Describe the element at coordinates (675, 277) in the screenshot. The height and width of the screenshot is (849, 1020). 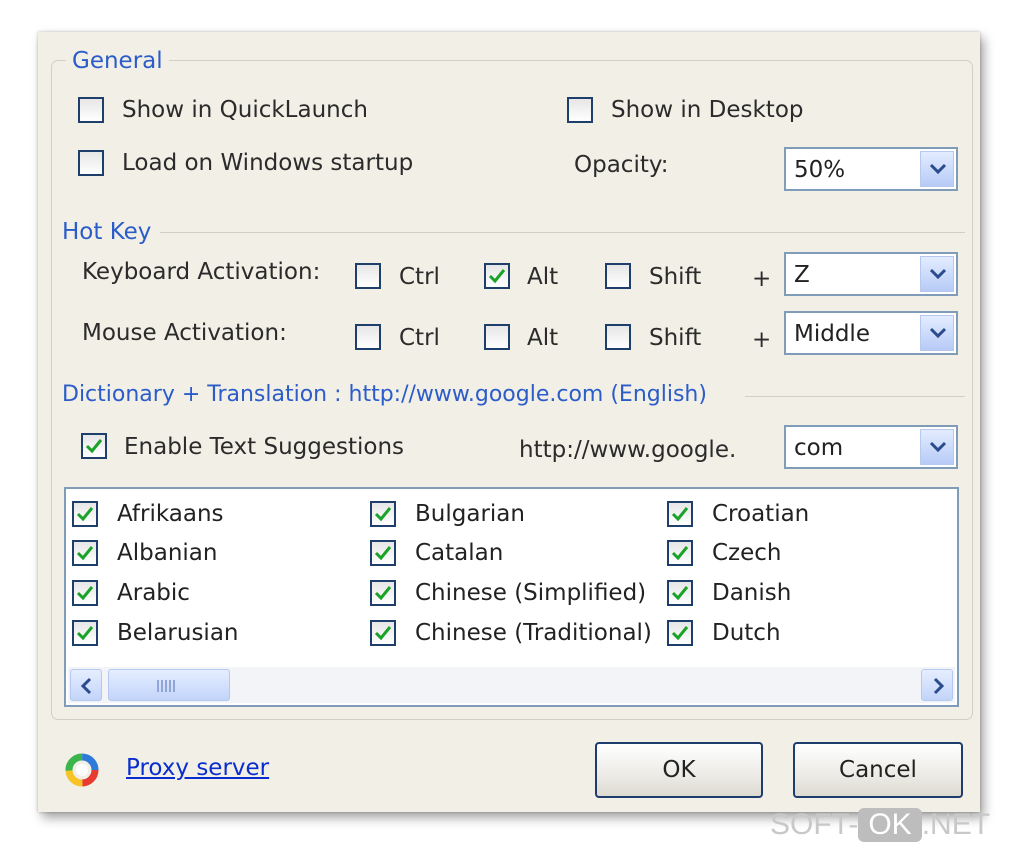
I see `keyboard-shift-label: Shift` at that location.